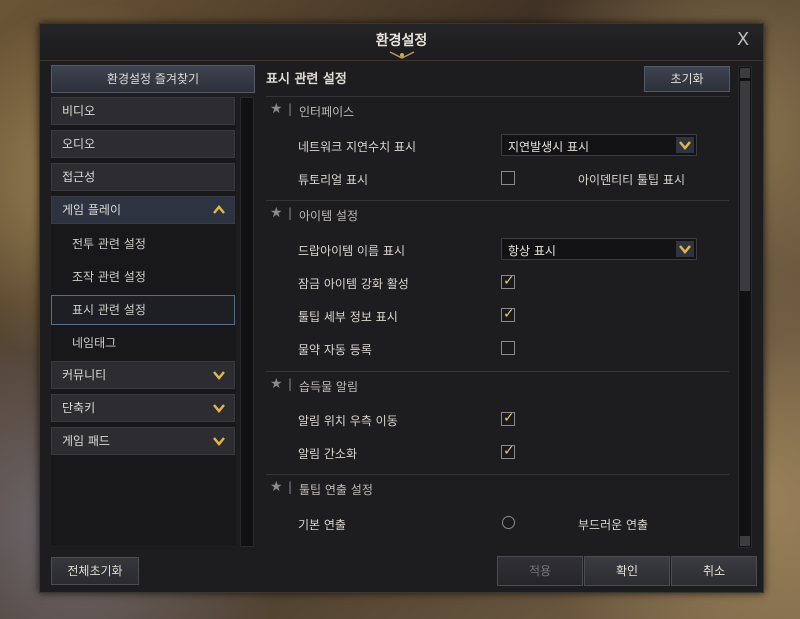  I want to click on chevron-up-icon, so click(219, 209).